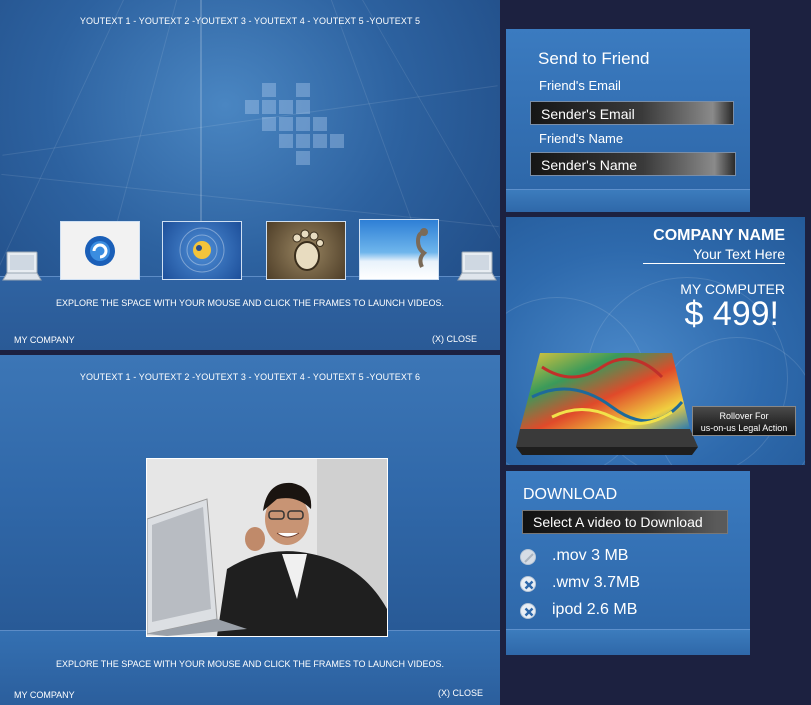 This screenshot has width=811, height=705. Describe the element at coordinates (250, 313) in the screenshot. I see `floor-band` at that location.